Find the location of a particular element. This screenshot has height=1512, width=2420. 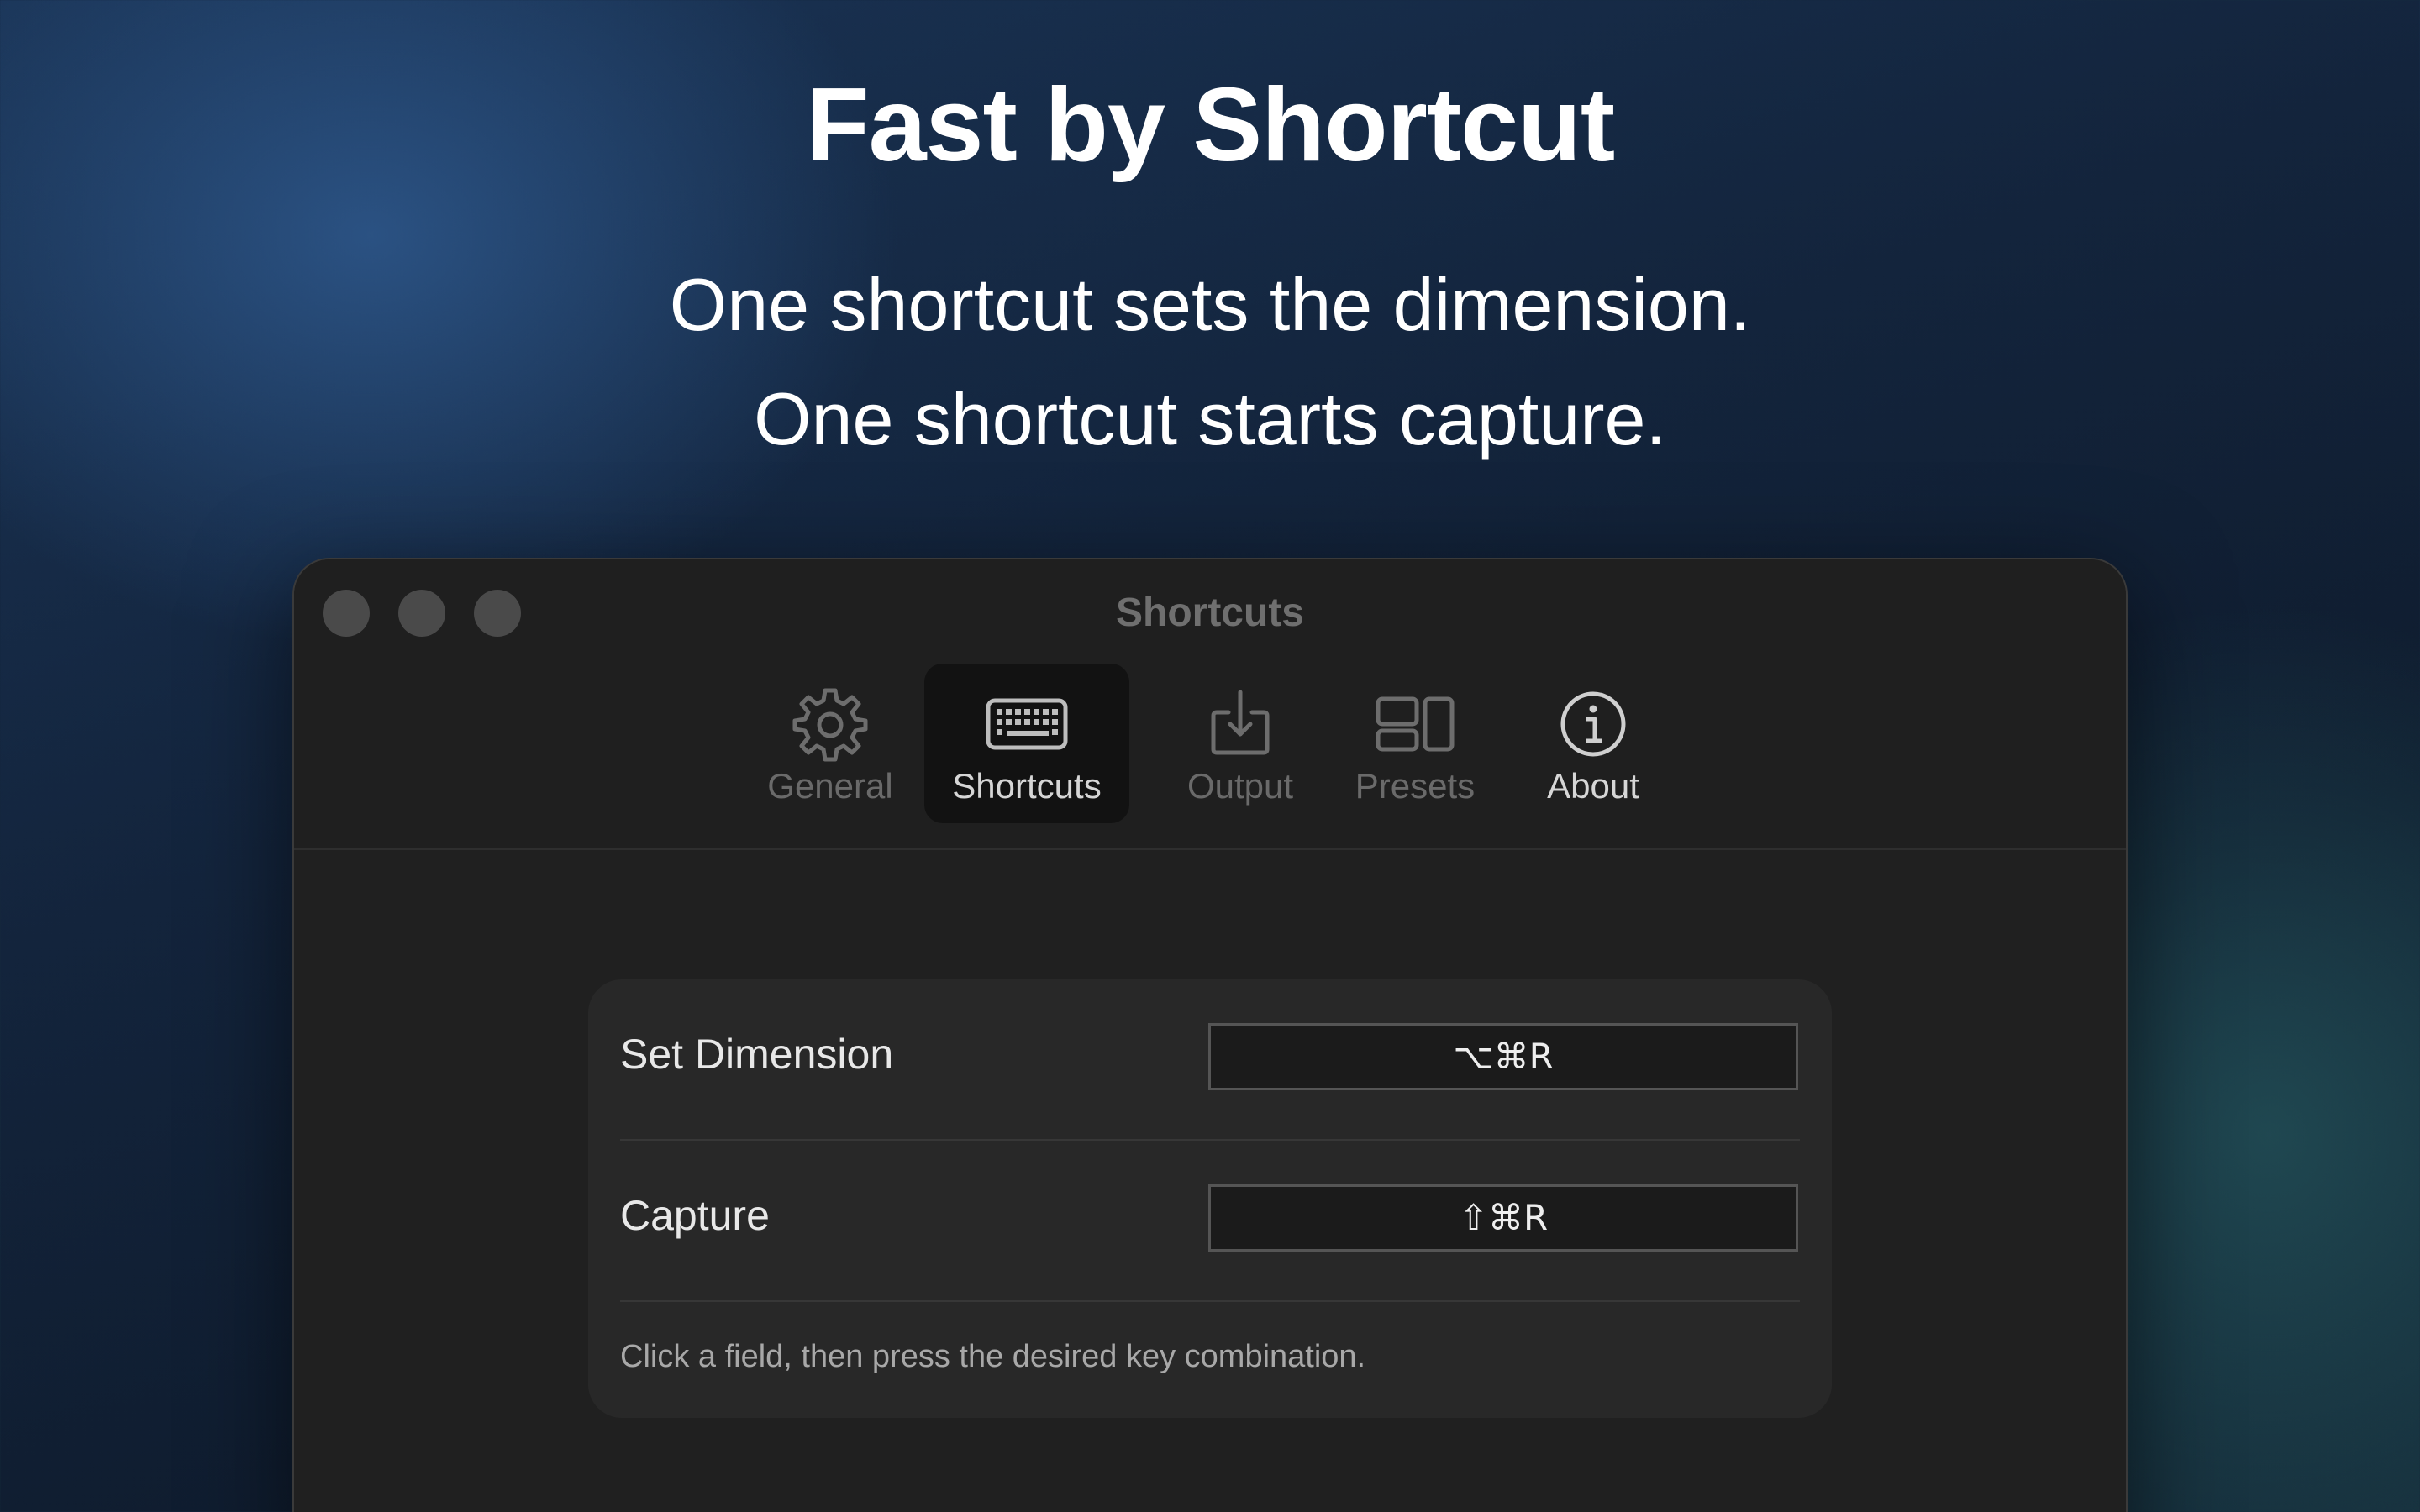

tab-output-label: Output is located at coordinates (1240, 786).